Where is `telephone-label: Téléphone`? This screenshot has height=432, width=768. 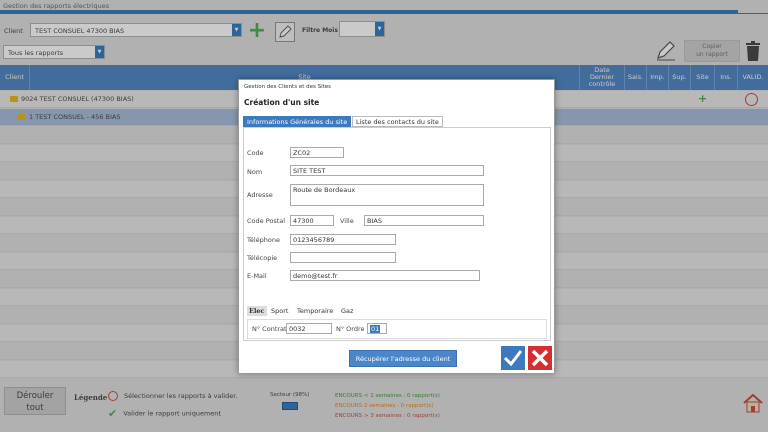
telephone-label: Téléphone is located at coordinates (264, 240).